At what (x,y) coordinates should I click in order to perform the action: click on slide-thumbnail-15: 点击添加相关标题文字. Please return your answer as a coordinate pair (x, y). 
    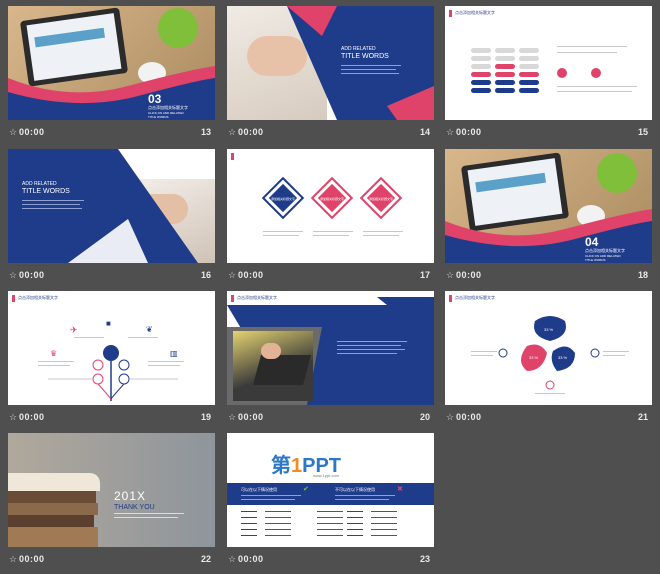
    Looking at the image, I should click on (548, 63).